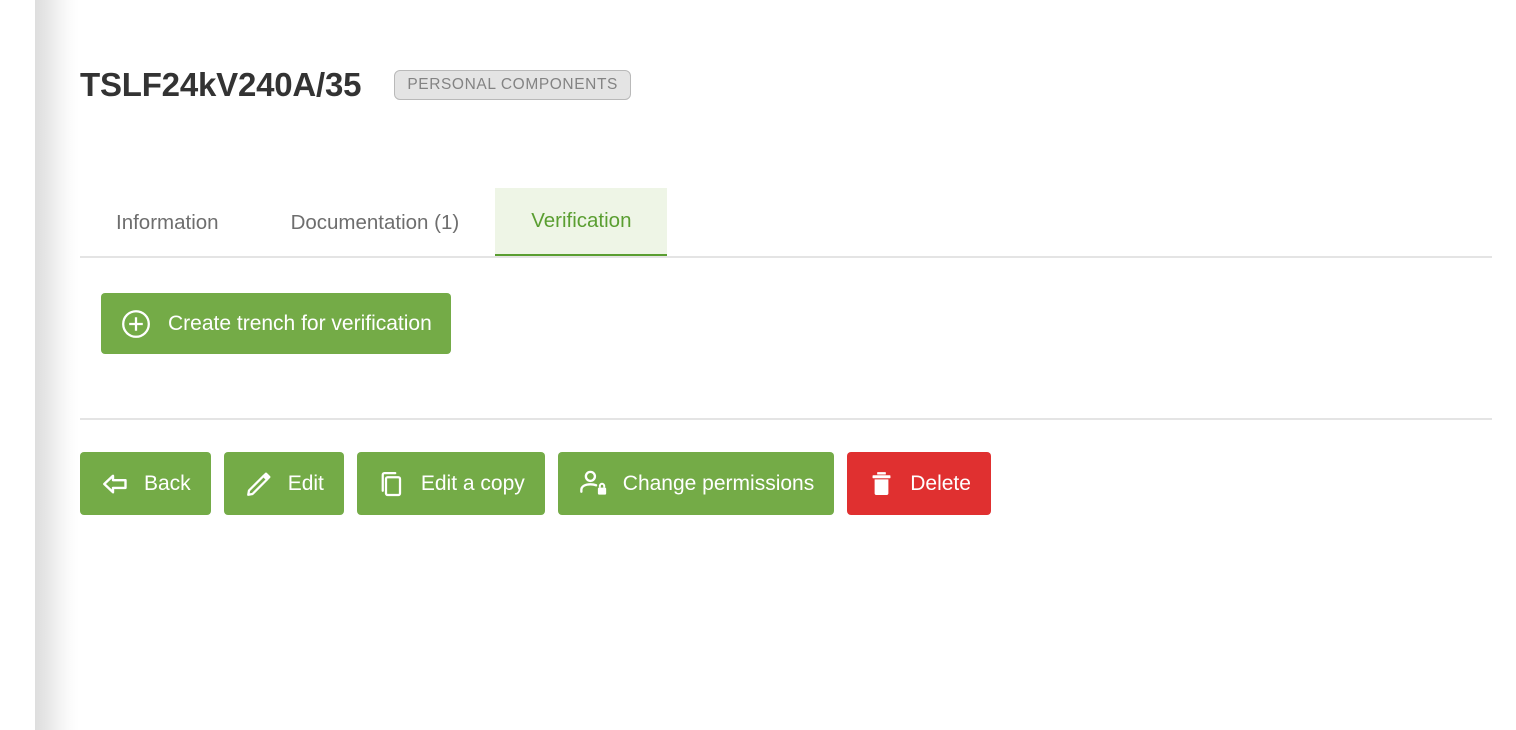  Describe the element at coordinates (472, 483) in the screenshot. I see `edit-a-copy-button-label: Edit a copy` at that location.